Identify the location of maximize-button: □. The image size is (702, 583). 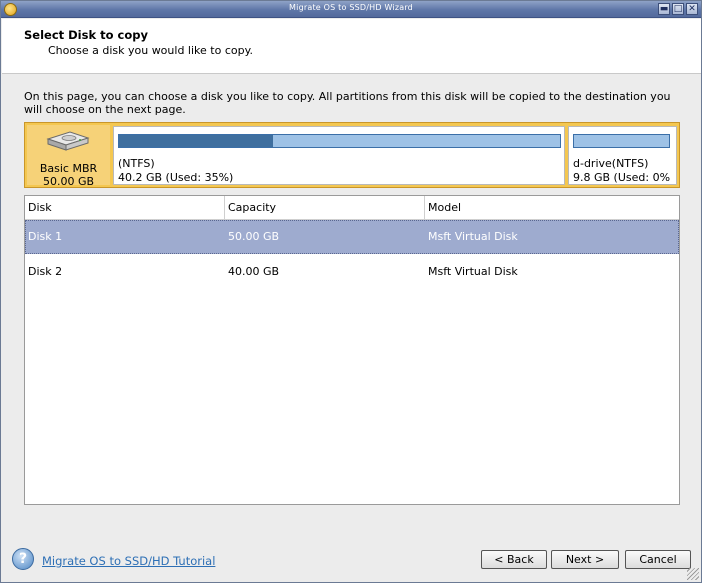
(678, 9).